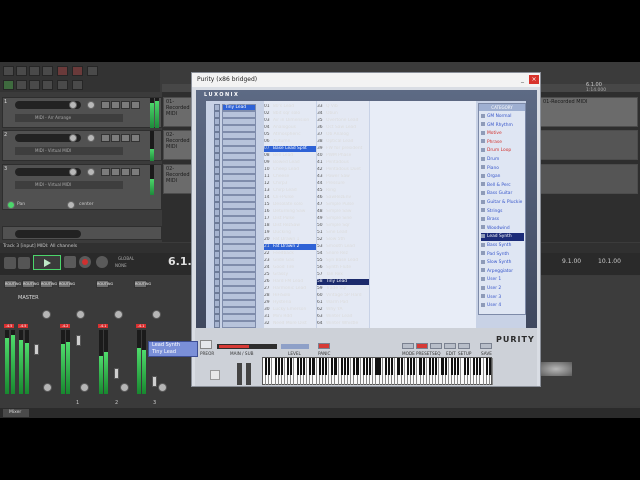 This screenshot has width=640, height=480. What do you see at coordinates (290, 177) in the screenshot?
I see `patch-item: 11 Cheese` at bounding box center [290, 177].